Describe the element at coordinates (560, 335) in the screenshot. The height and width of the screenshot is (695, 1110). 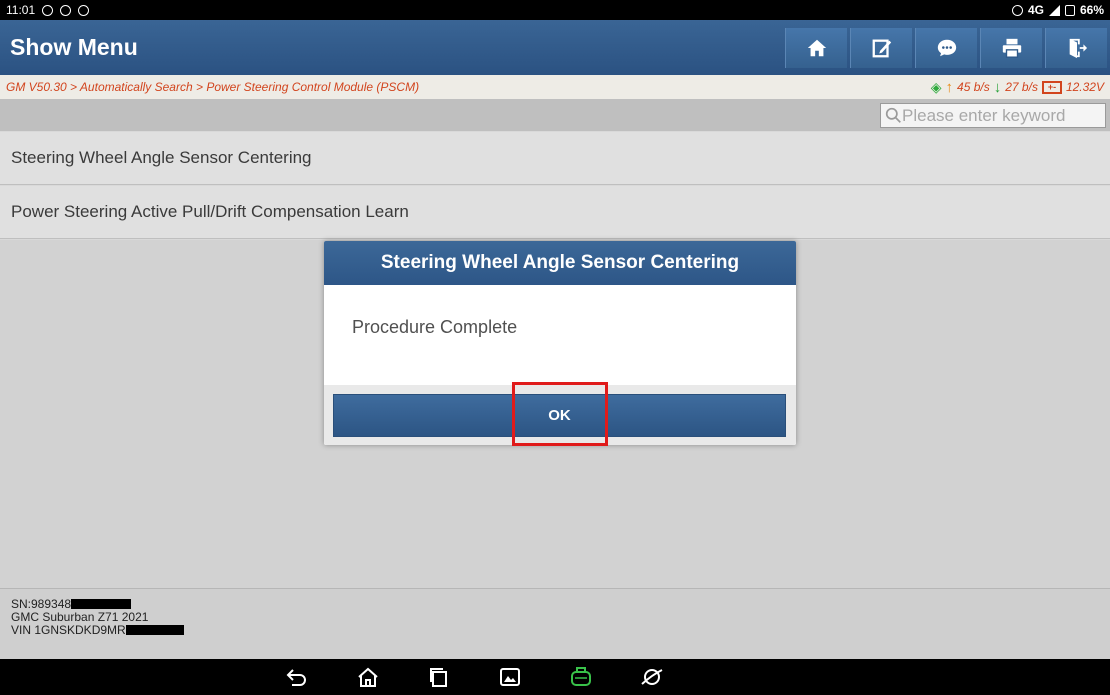
I see `dialog-message: Procedure Complete` at that location.